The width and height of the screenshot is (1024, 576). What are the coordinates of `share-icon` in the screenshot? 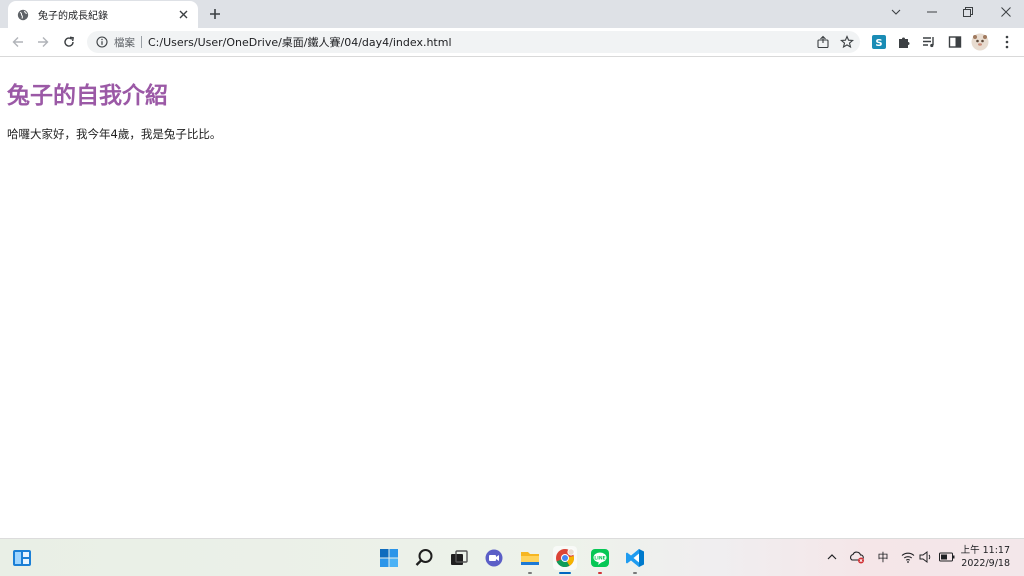 It's located at (823, 43).